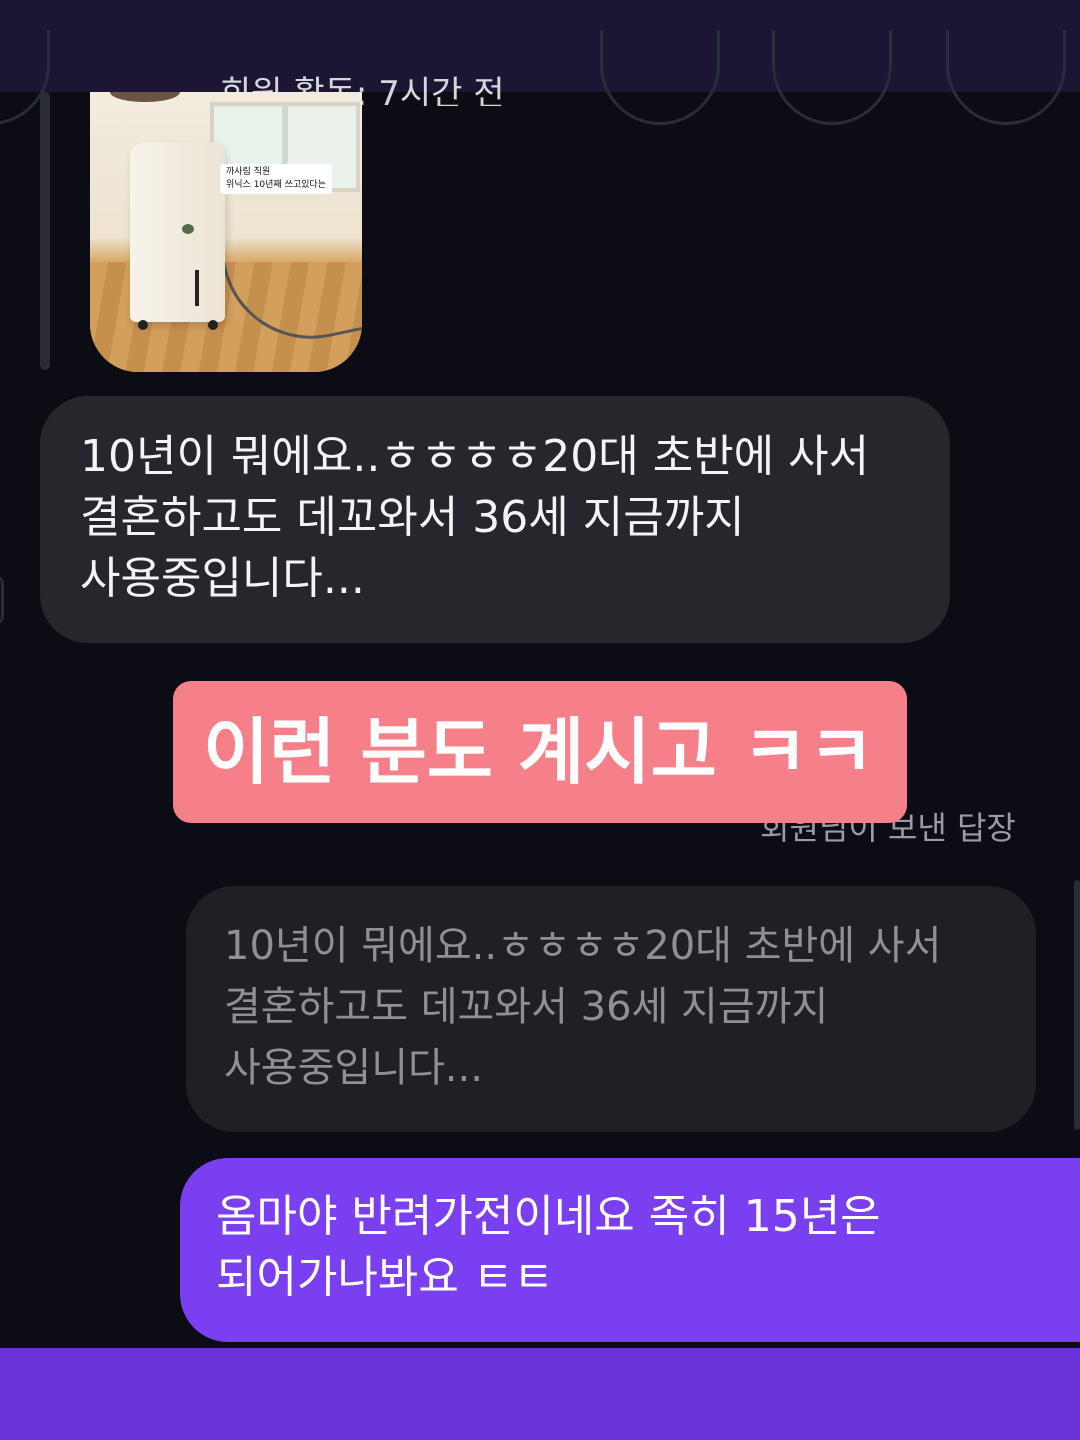  What do you see at coordinates (1077, 1005) in the screenshot?
I see `scrollbar` at bounding box center [1077, 1005].